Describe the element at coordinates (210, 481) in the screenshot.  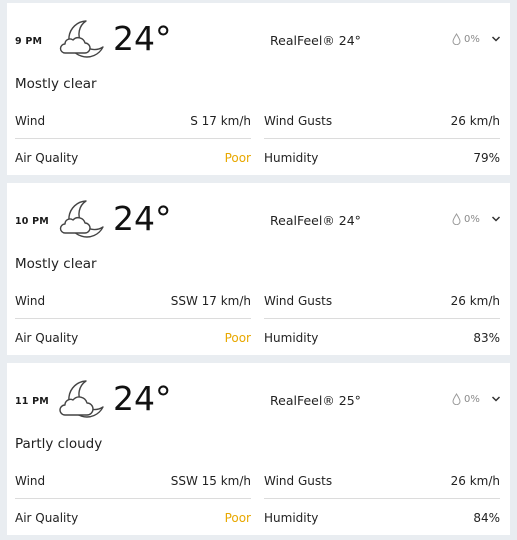
I see `wind-value: SSW 15 km/h` at that location.